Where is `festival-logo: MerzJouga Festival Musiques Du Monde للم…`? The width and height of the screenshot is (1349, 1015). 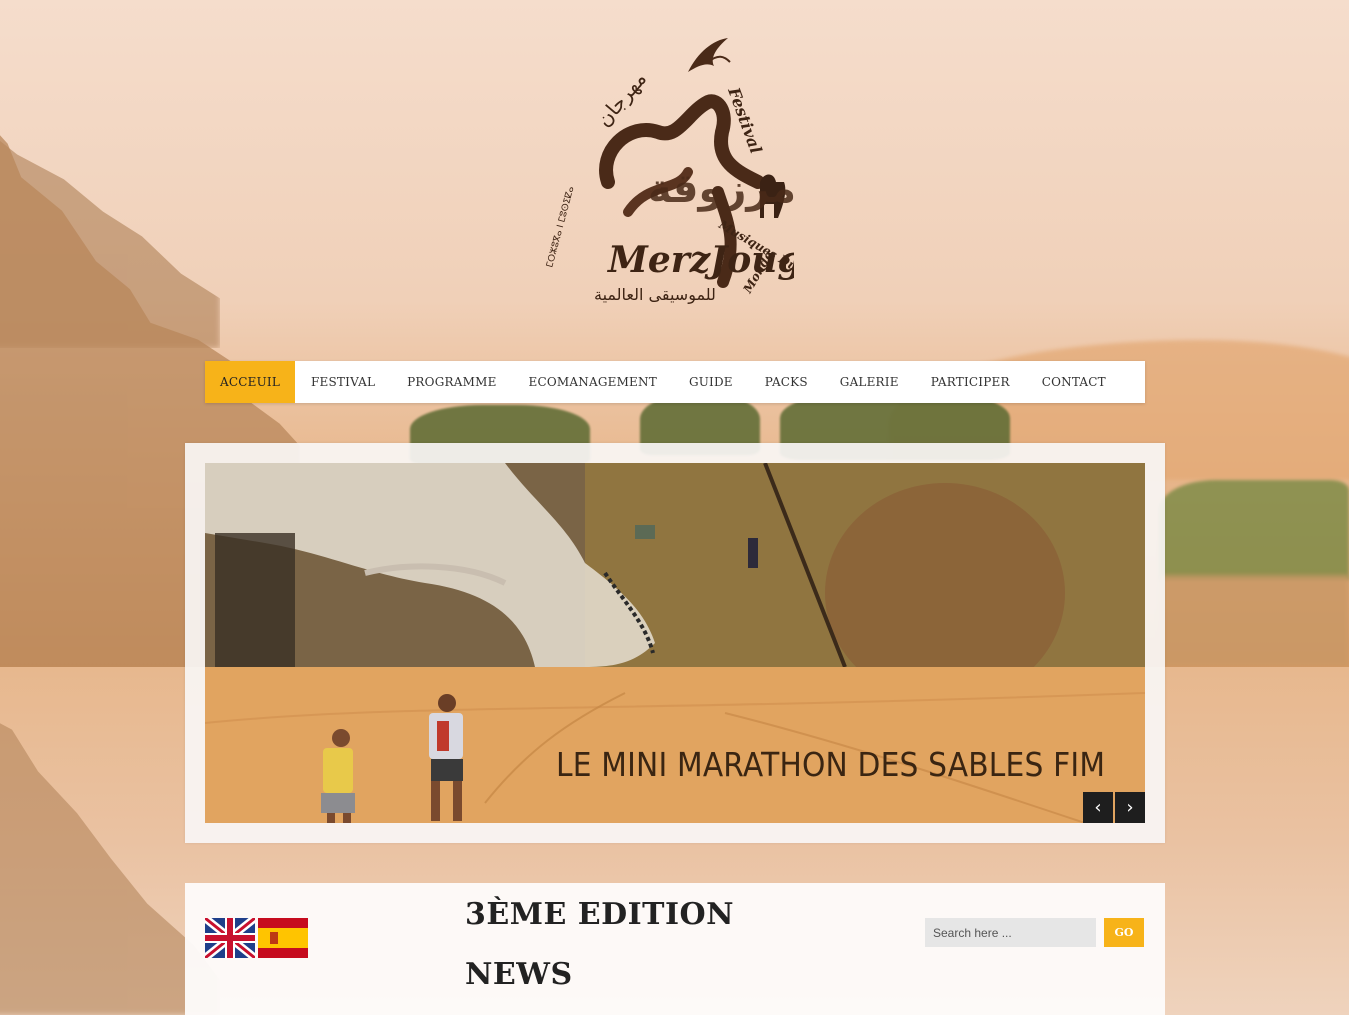 festival-logo: MerzJouga Festival Musiques Du Monde للم… is located at coordinates (682, 180).